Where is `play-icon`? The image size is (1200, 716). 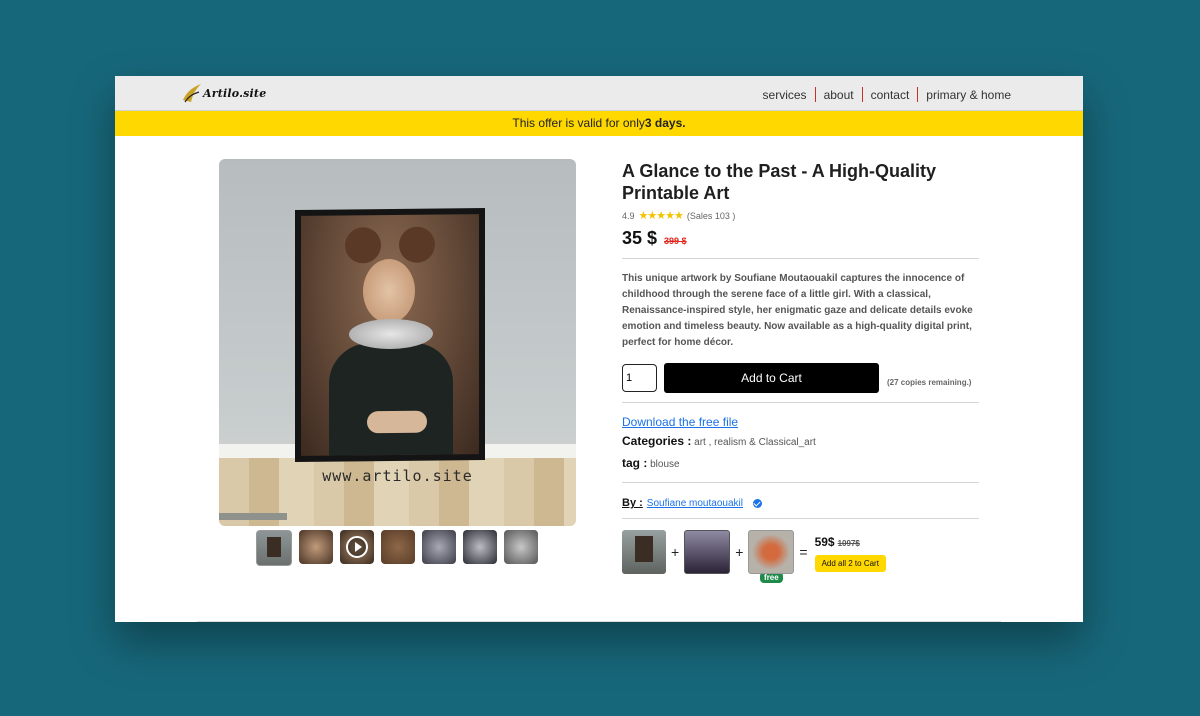 play-icon is located at coordinates (357, 547).